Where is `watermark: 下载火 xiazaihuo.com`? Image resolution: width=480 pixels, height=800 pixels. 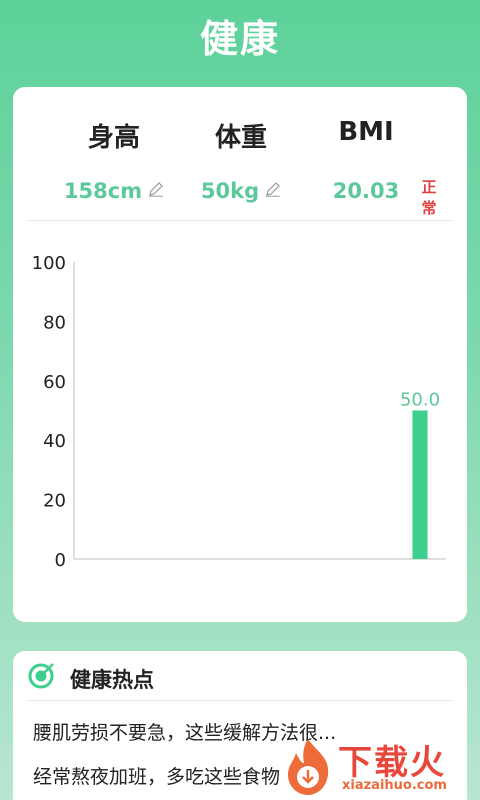
watermark: 下载火 xiazaihuo.com is located at coordinates (378, 765).